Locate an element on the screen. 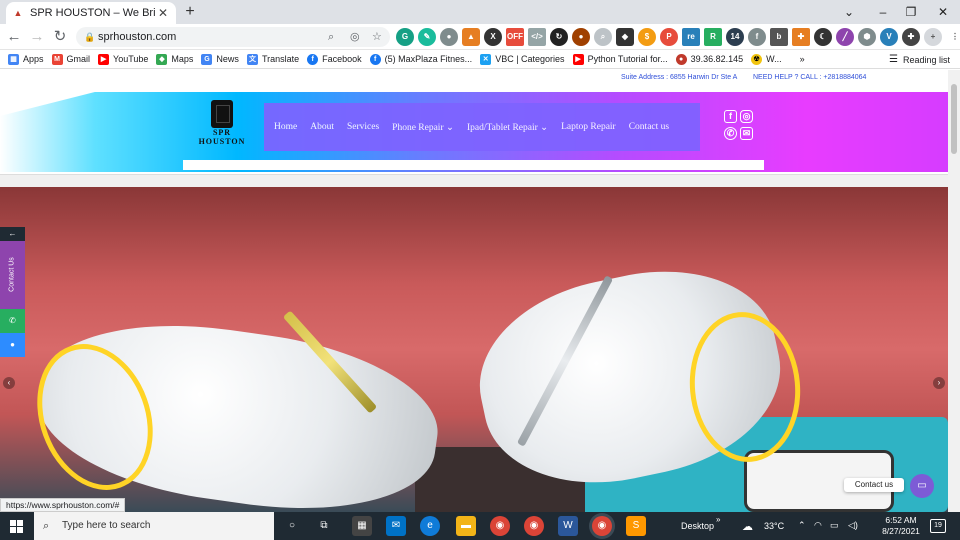 This screenshot has width=960, height=540. bookmark-youtube: ▶ YouTube is located at coordinates (123, 59).